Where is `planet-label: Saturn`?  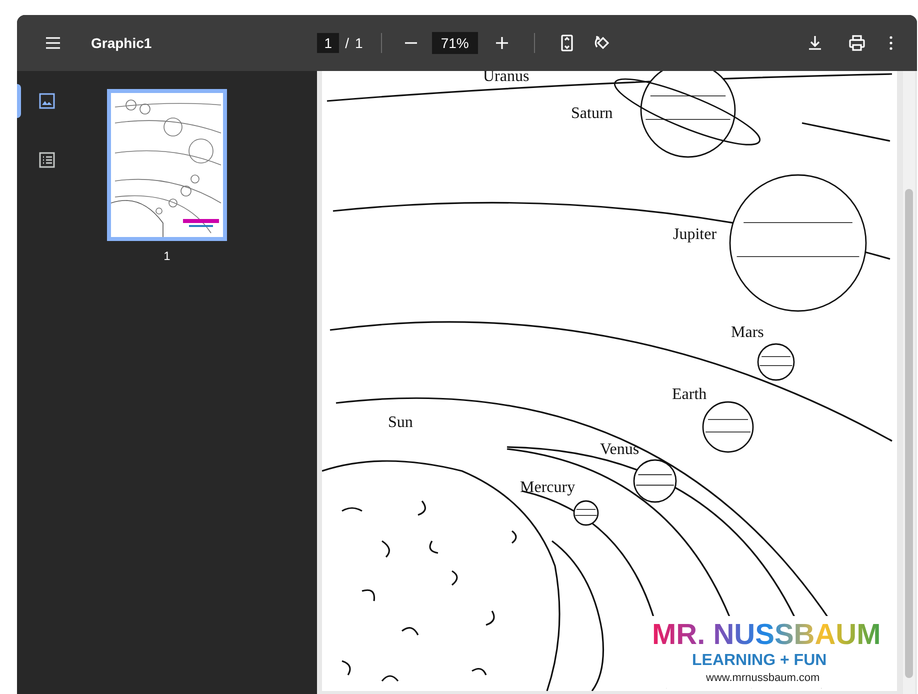
planet-label: Saturn is located at coordinates (592, 113).